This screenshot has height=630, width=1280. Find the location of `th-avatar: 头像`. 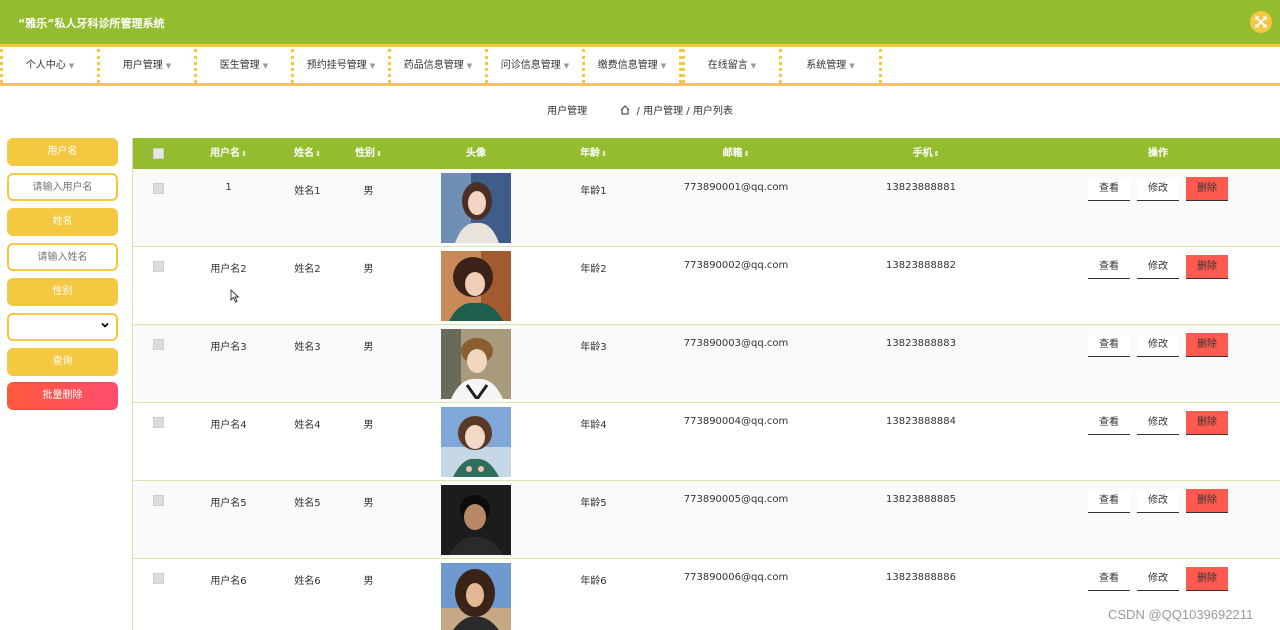

th-avatar: 头像 is located at coordinates (476, 153).